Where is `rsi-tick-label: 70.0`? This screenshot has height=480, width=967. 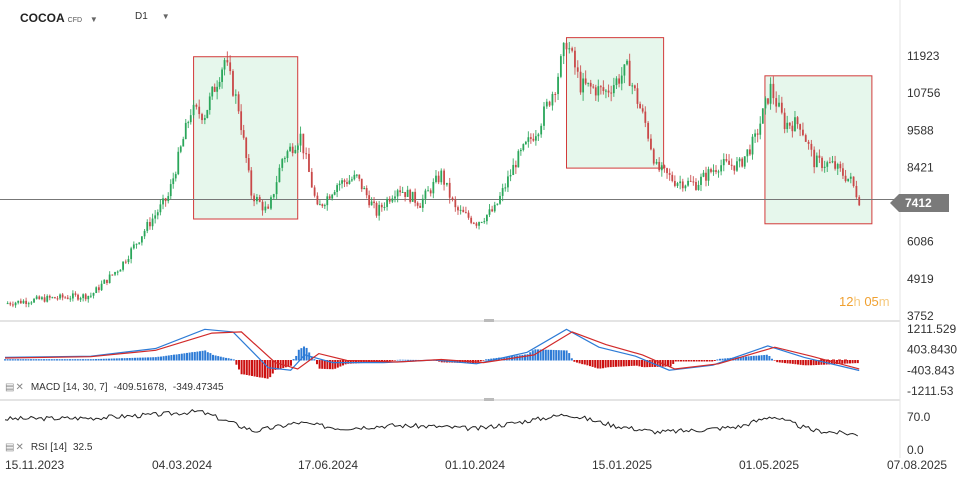 rsi-tick-label: 70.0 is located at coordinates (919, 417).